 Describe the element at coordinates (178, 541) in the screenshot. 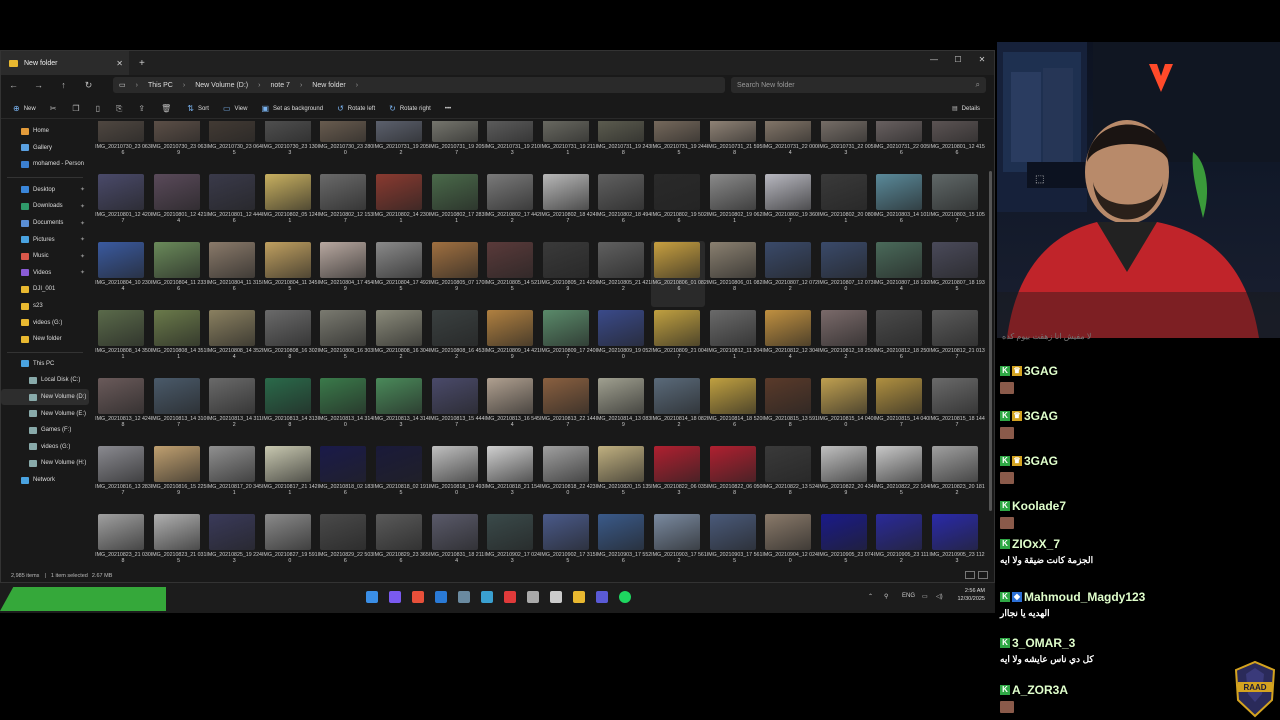

I see `file-item: IMG_20210823_21 0315` at that location.